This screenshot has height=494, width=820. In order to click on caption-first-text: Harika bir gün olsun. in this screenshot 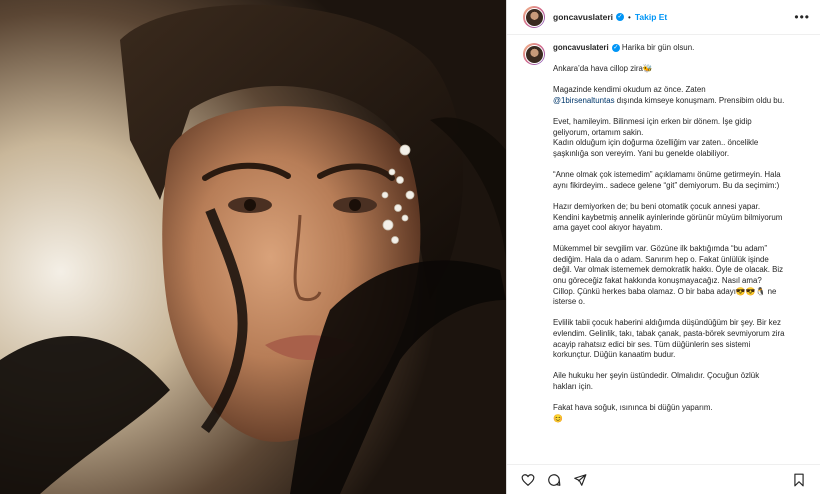, I will do `click(658, 47)`.